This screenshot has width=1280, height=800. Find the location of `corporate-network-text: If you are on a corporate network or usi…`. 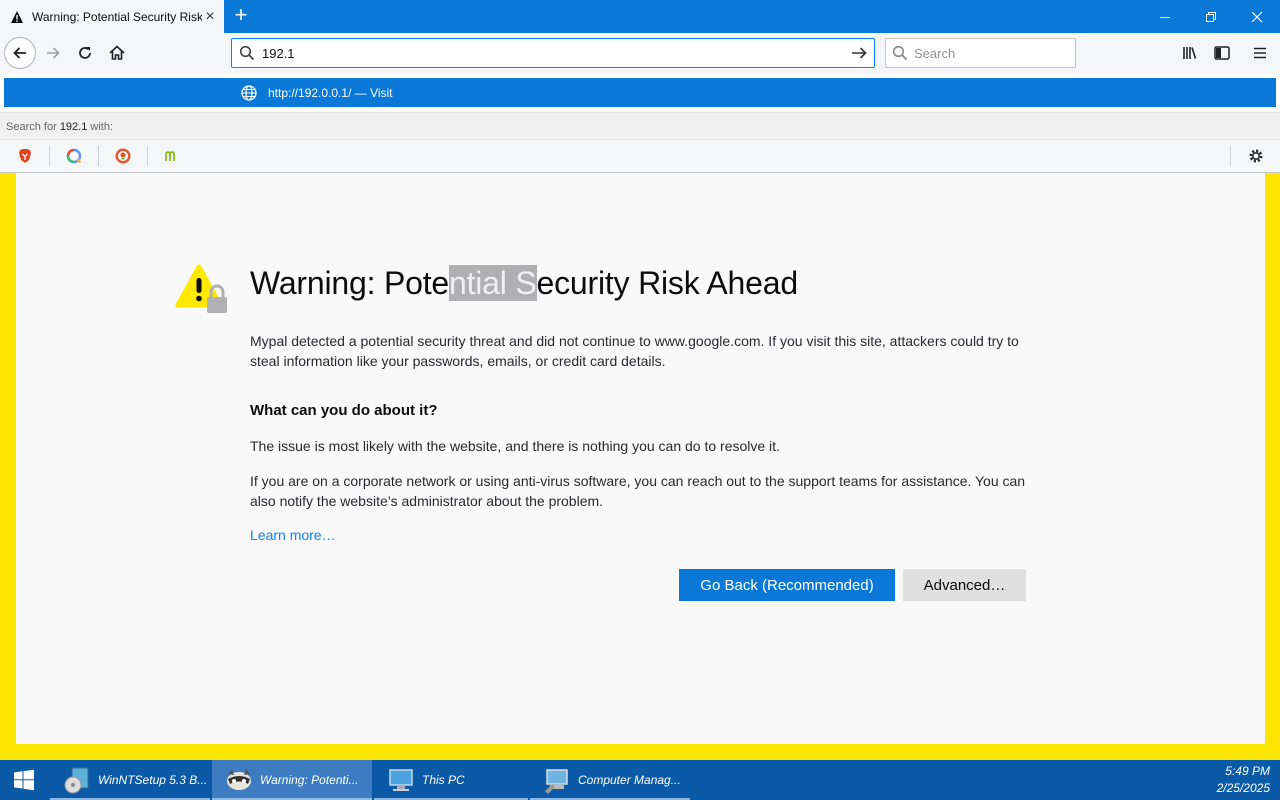

corporate-network-text: If you are on a corporate network or usi… is located at coordinates (638, 491).